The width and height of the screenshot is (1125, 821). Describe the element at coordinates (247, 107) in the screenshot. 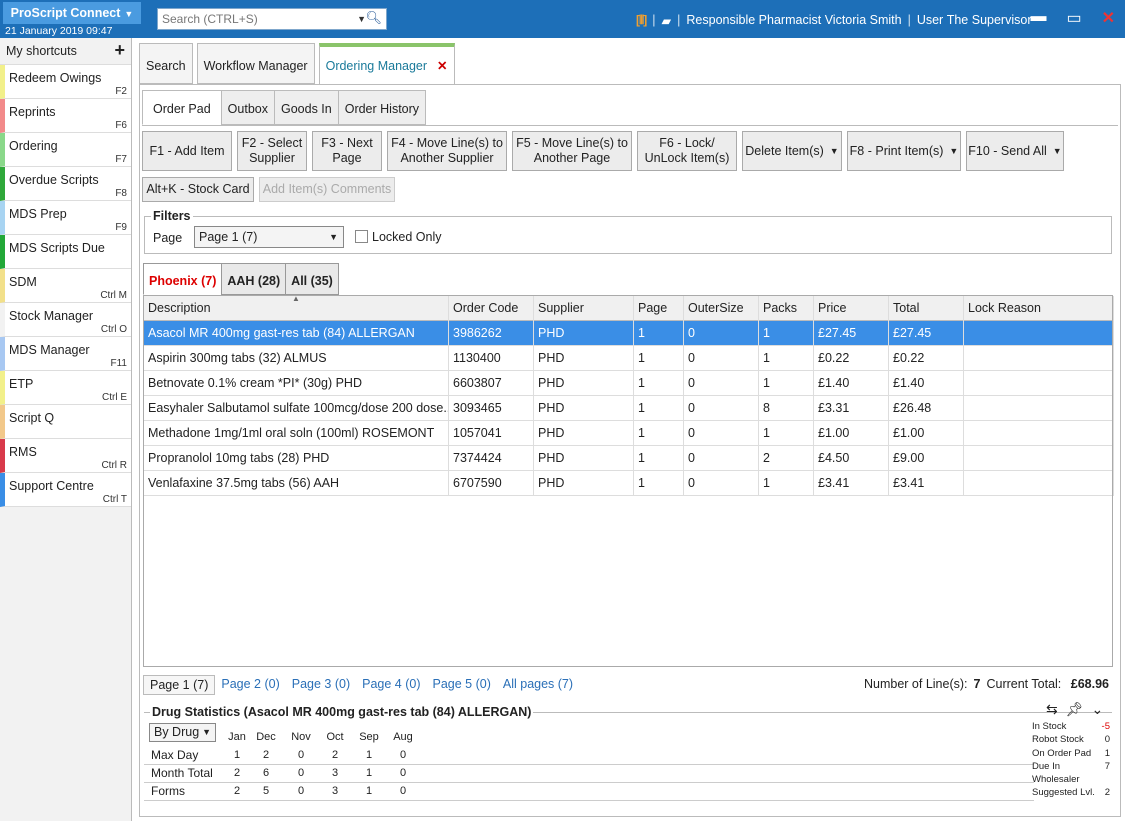

I see `tab-outbox: Outbox` at that location.